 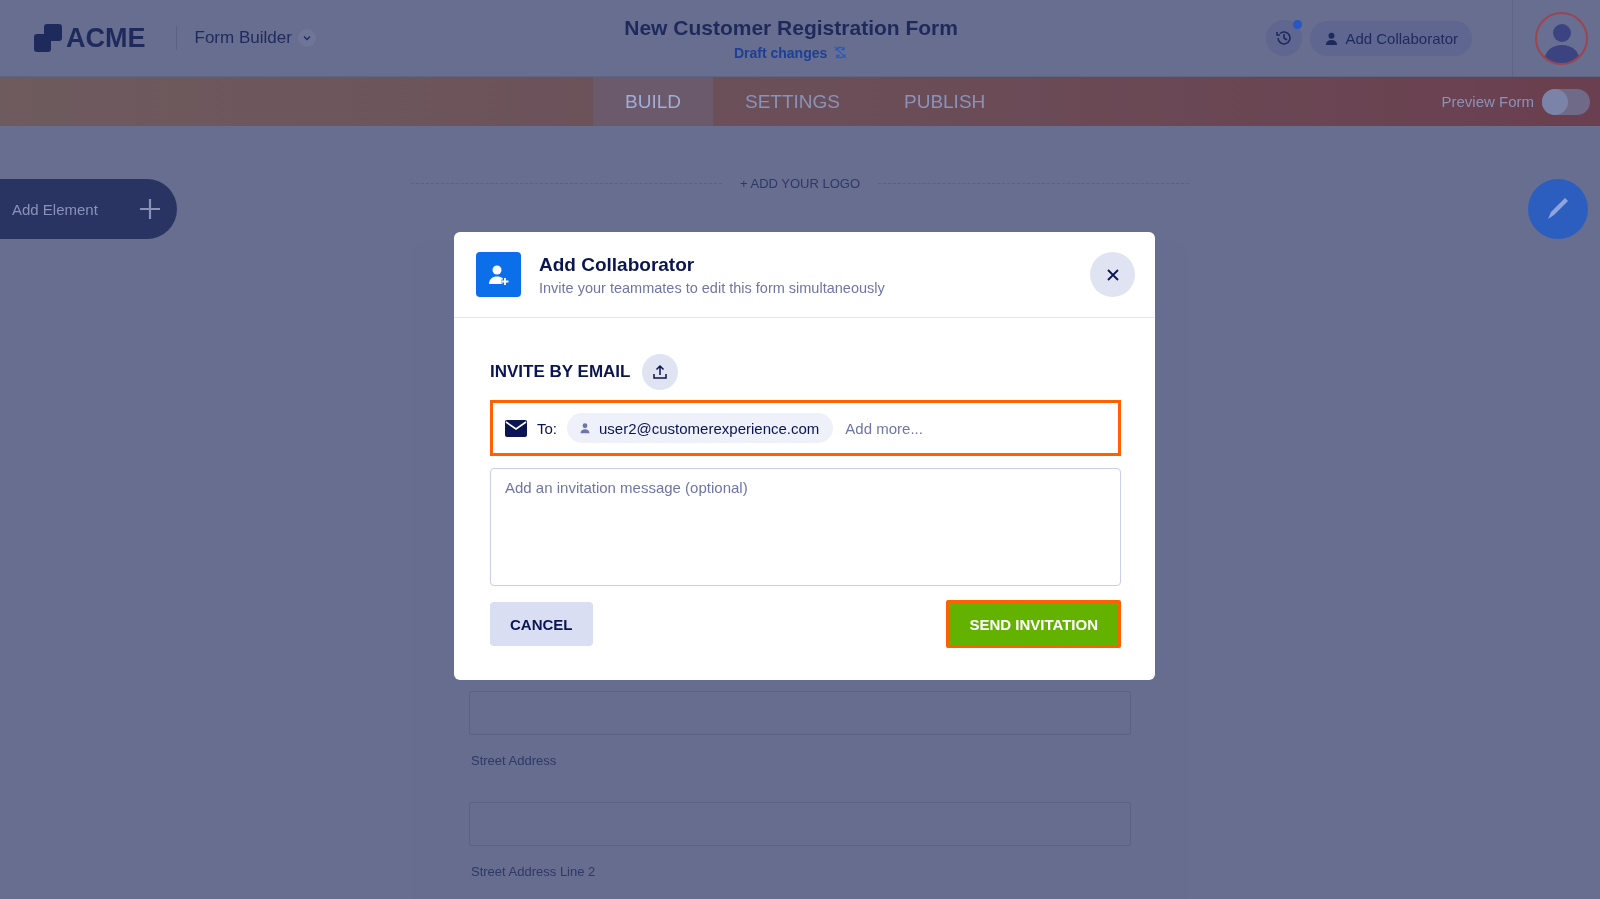 I want to click on draft-status: Draft changes, so click(x=791, y=52).